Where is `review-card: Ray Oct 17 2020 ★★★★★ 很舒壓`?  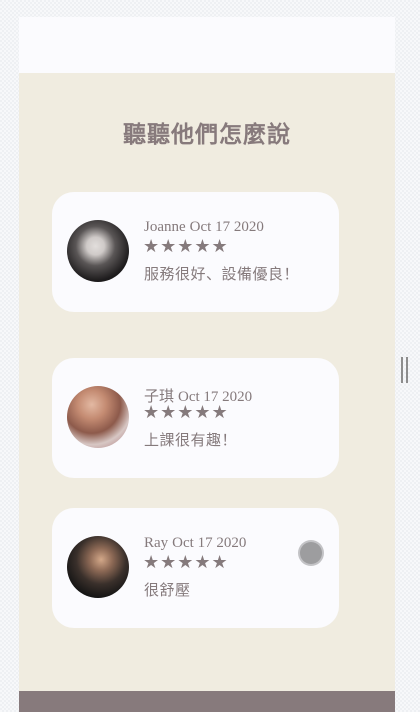
review-card: Ray Oct 17 2020 ★★★★★ 很舒壓 is located at coordinates (195, 568).